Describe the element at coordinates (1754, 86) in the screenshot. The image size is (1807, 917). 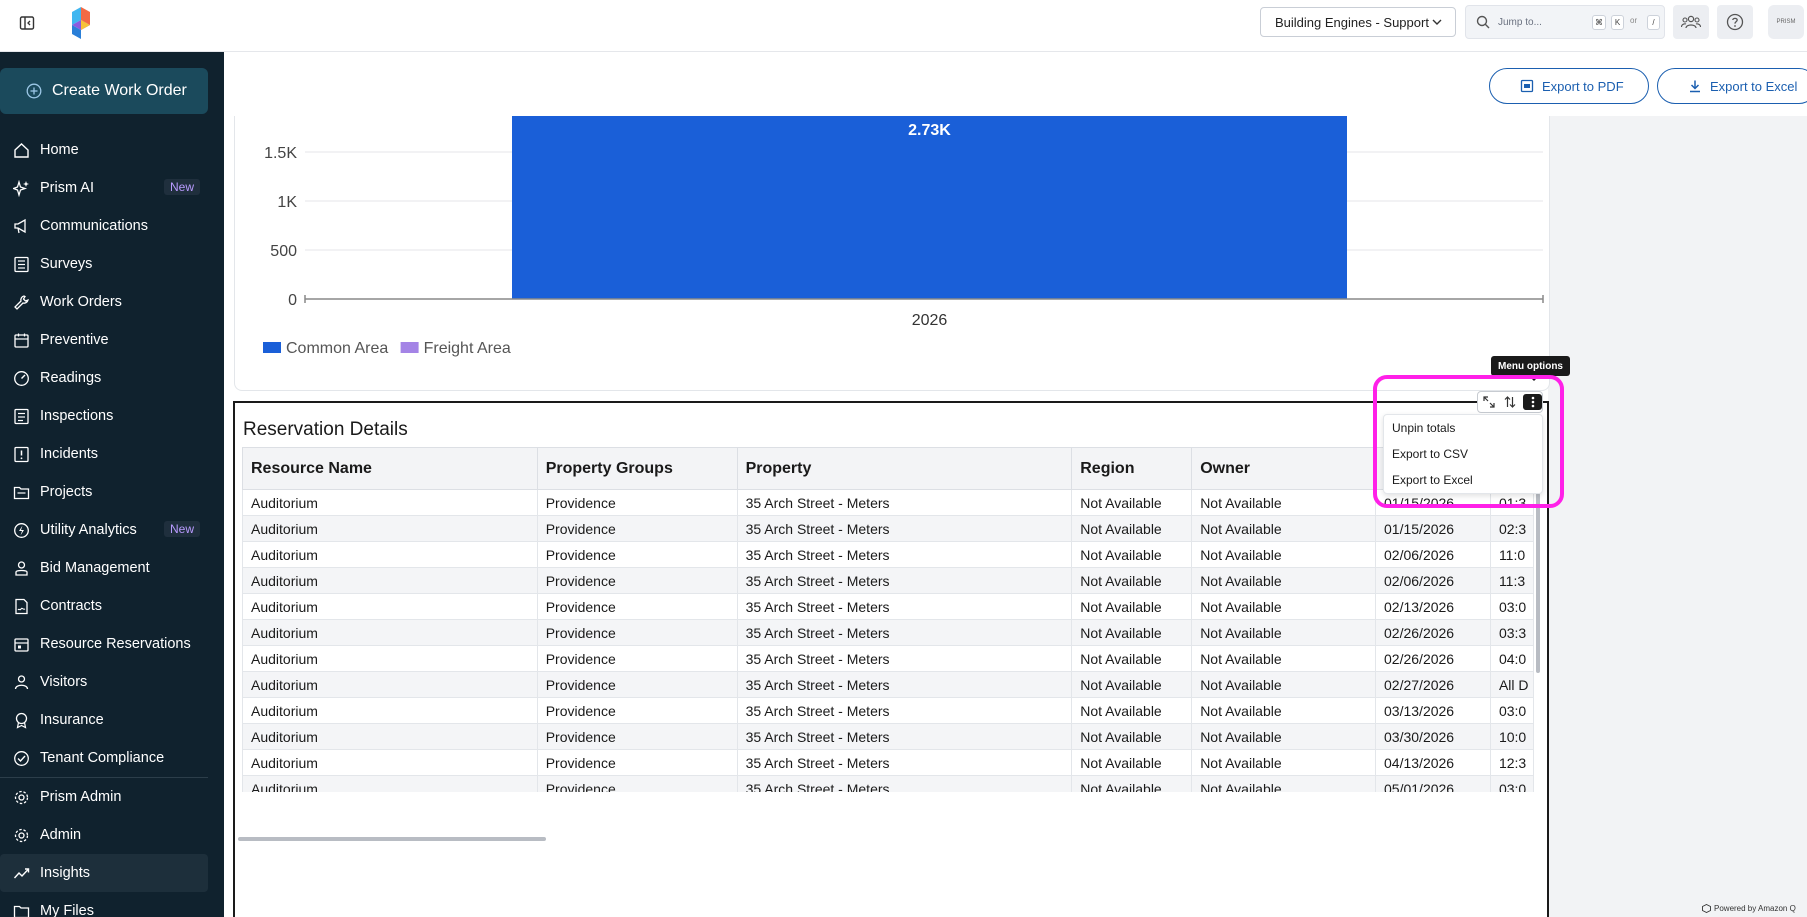
I see `export-to-excel-label: Export to Excel` at that location.